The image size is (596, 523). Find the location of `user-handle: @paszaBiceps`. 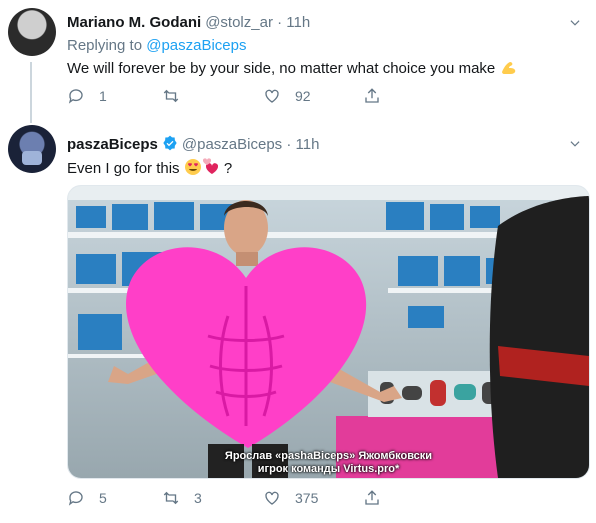

user-handle: @paszaBiceps is located at coordinates (232, 144).